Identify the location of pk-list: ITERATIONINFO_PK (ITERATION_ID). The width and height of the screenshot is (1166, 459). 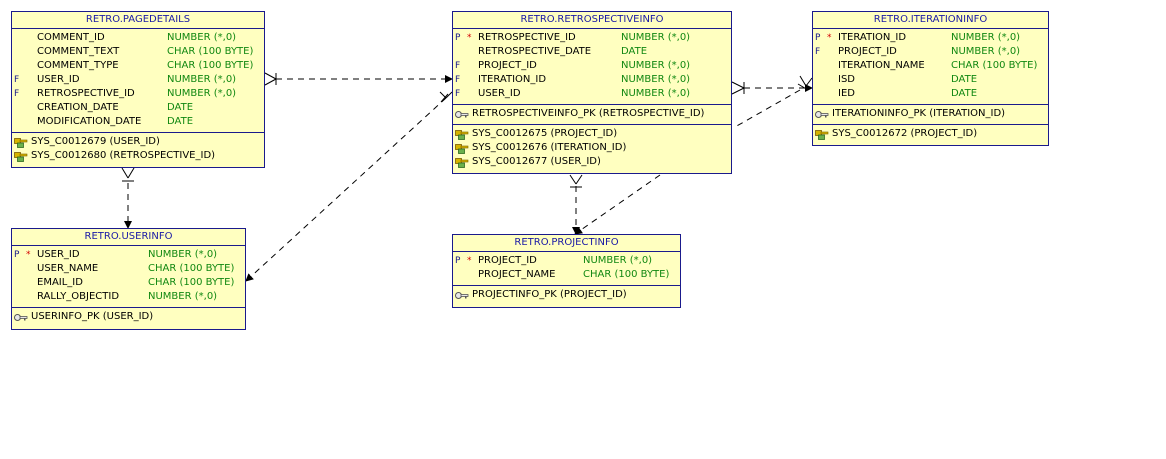
(930, 114).